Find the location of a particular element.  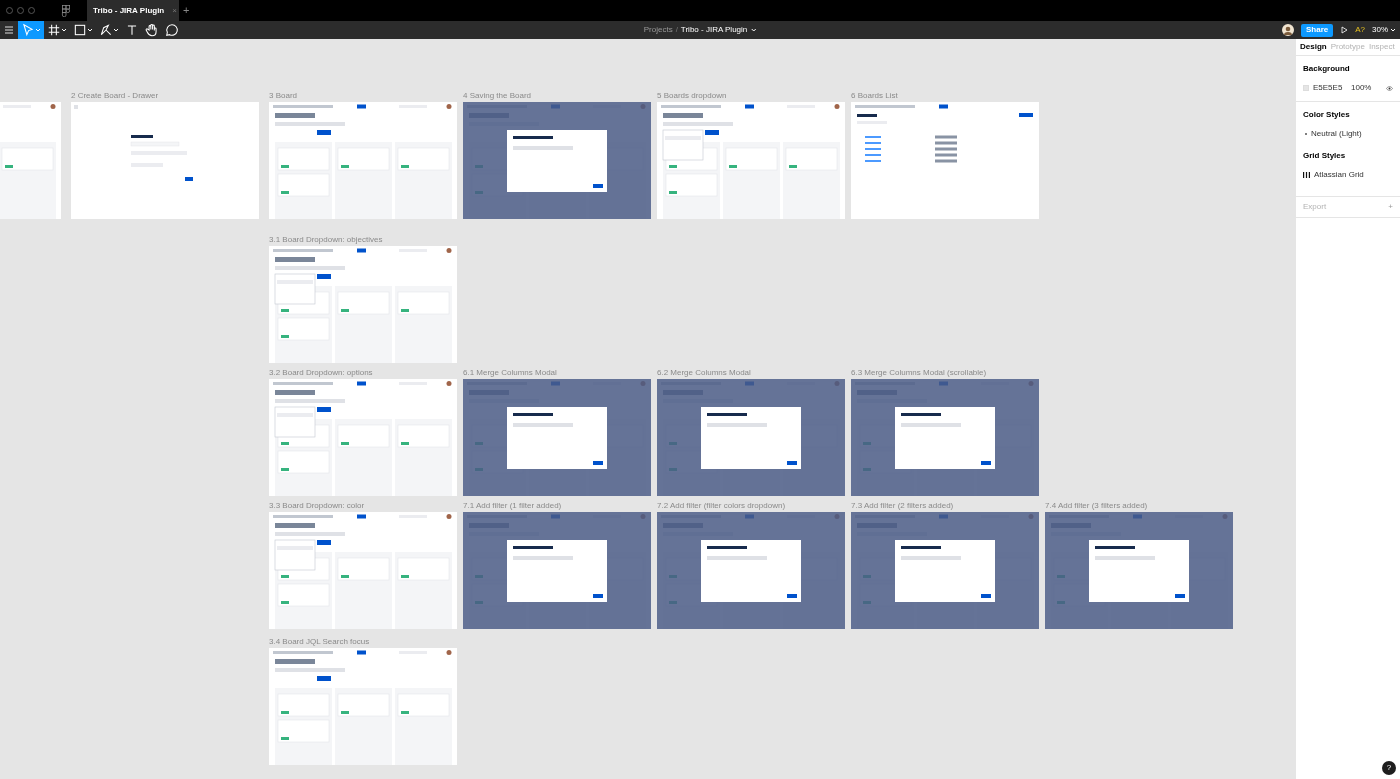

frame-title: 3.4 Board JQL Search focus is located at coordinates (319, 641).